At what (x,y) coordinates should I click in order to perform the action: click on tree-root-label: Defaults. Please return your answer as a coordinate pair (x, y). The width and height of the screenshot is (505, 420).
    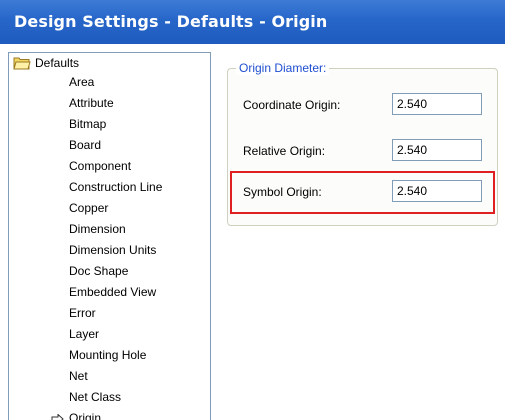
    Looking at the image, I should click on (57, 63).